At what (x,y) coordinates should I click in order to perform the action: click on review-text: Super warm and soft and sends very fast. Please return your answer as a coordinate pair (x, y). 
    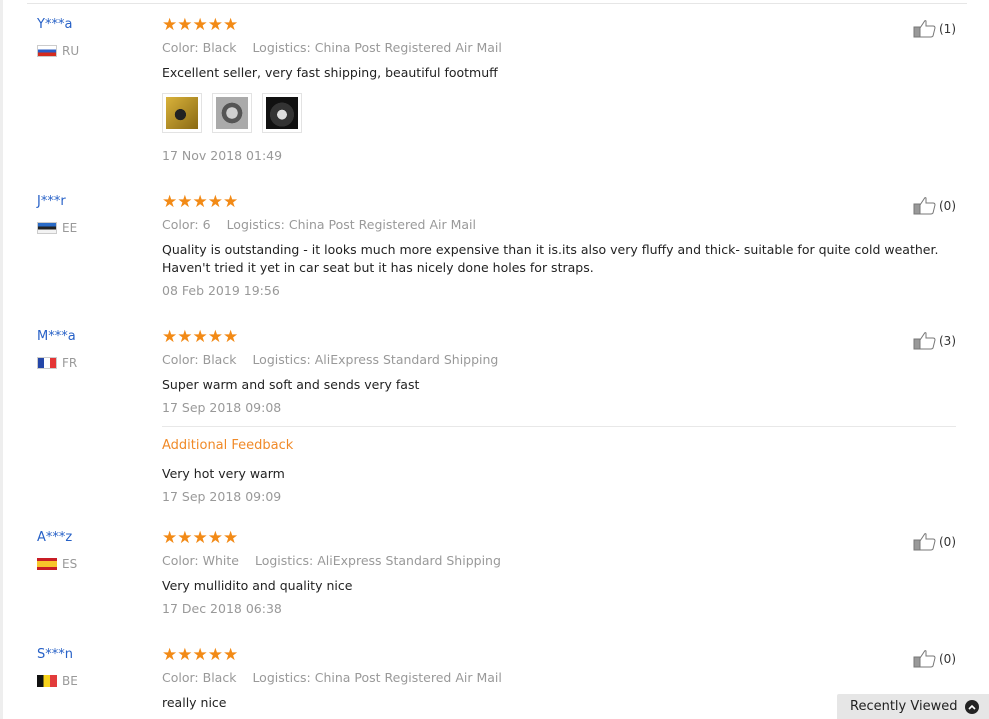
    Looking at the image, I should click on (291, 384).